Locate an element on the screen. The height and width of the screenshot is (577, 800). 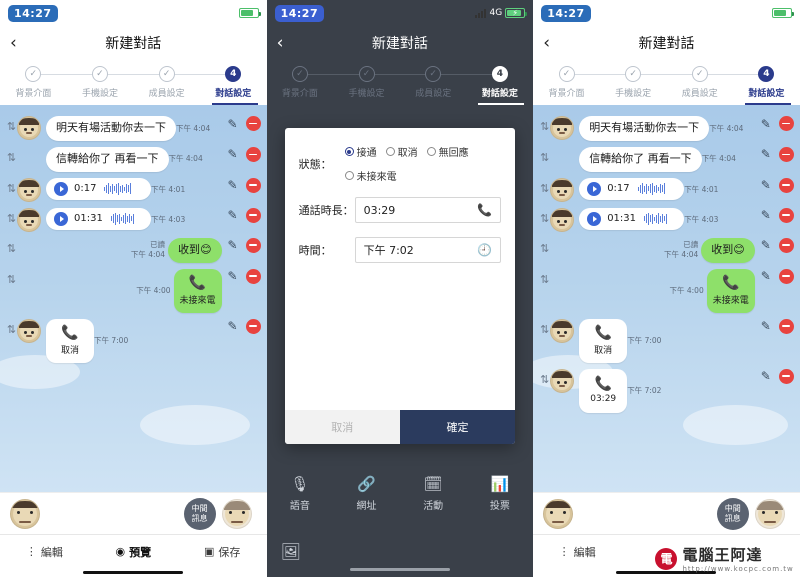
cancel-button: 取消 is located at coordinates (342, 427).